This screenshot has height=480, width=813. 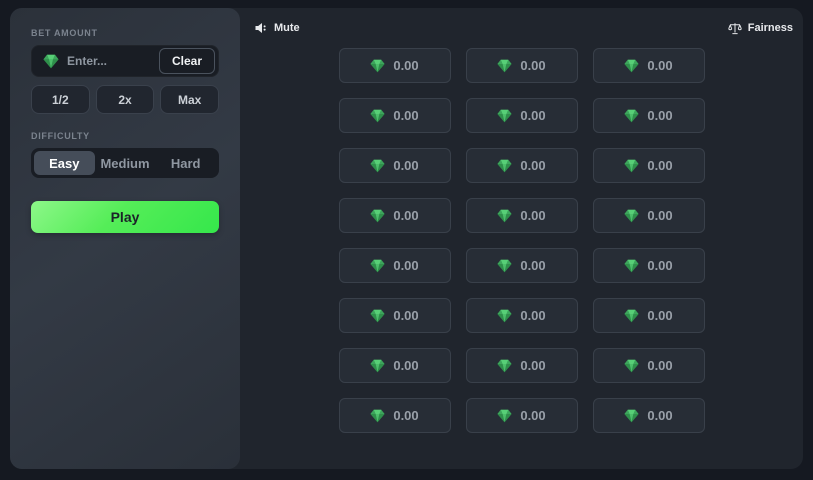 I want to click on quick-bet-row: 1/2 2x Max, so click(x=125, y=99).